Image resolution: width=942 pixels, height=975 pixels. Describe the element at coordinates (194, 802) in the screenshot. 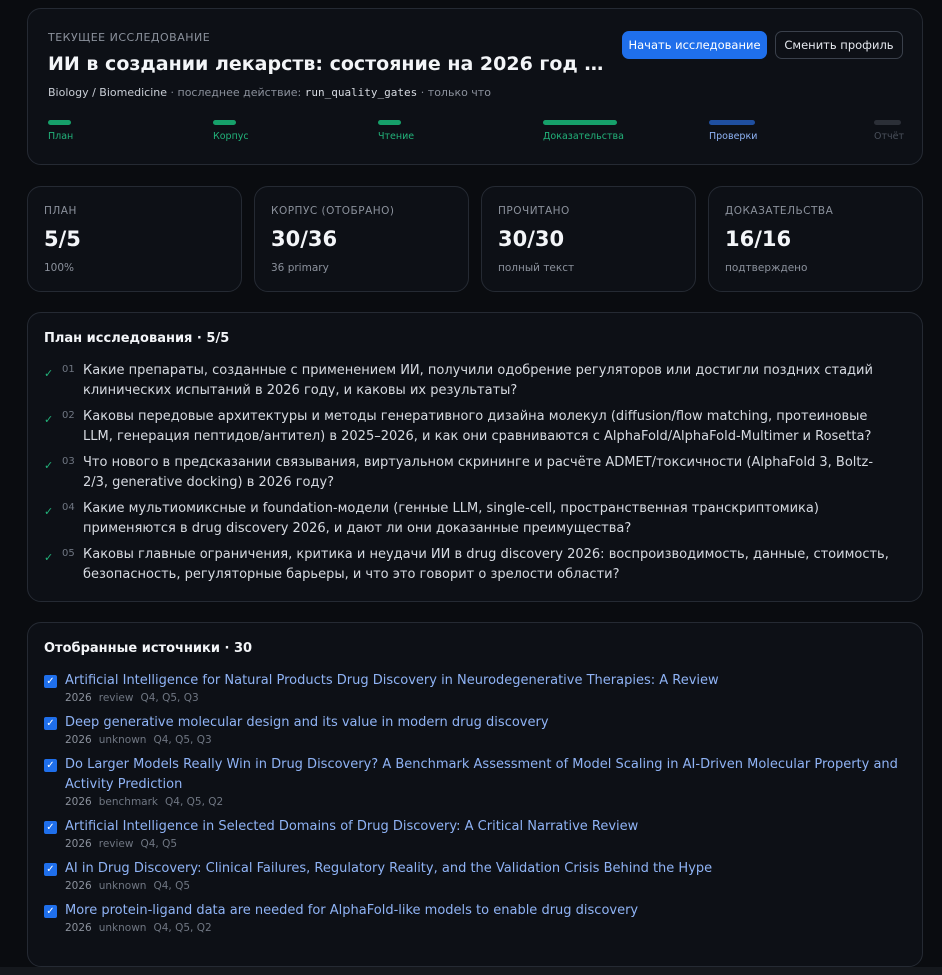

I see `source-questions: Q4, Q5, Q2` at that location.